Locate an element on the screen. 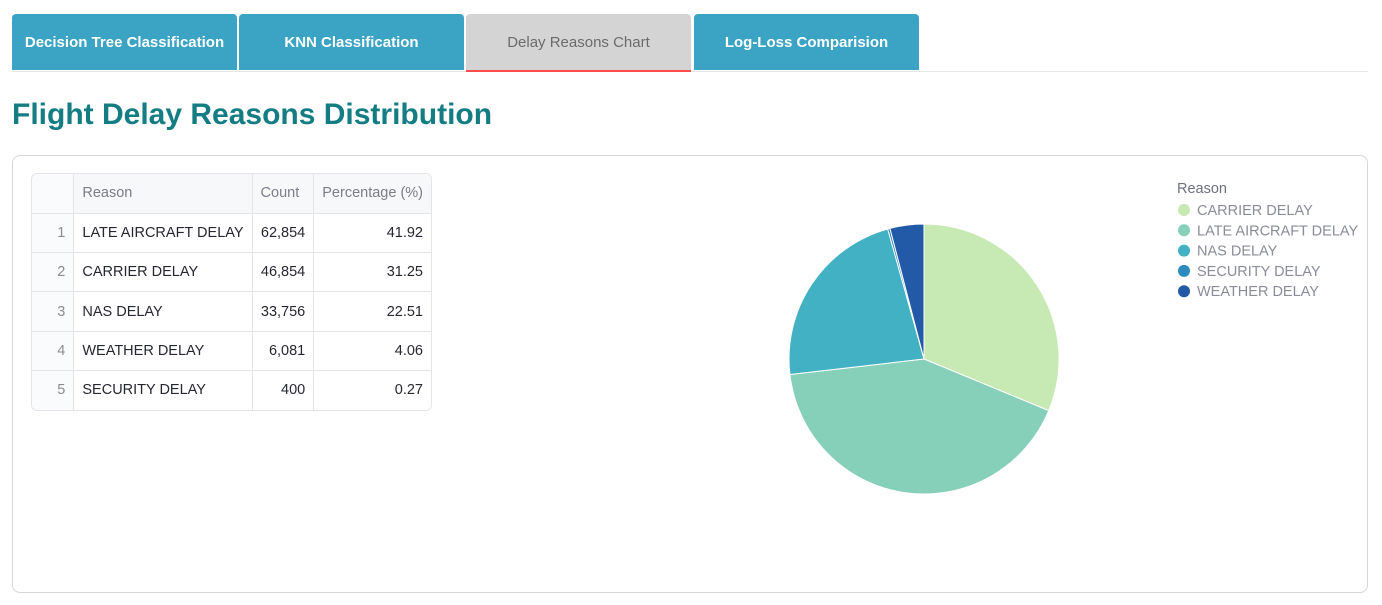  legend-item-label: WEATHER DELAY is located at coordinates (1258, 292).